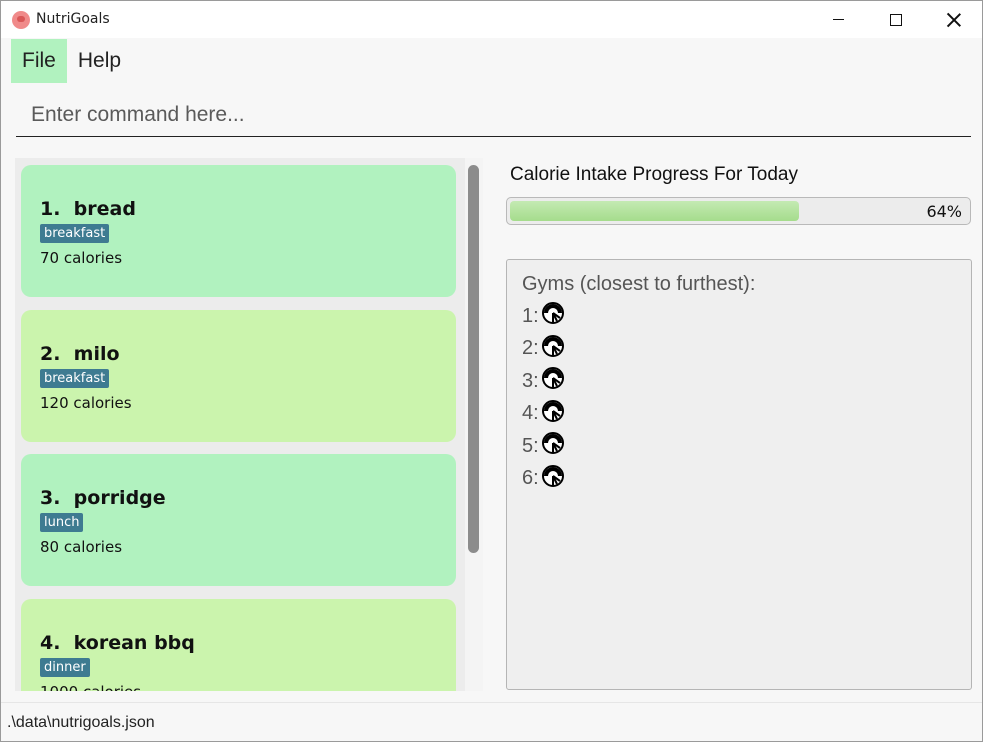 The width and height of the screenshot is (983, 742). What do you see at coordinates (530, 445) in the screenshot?
I see `gym-rank: 5:` at bounding box center [530, 445].